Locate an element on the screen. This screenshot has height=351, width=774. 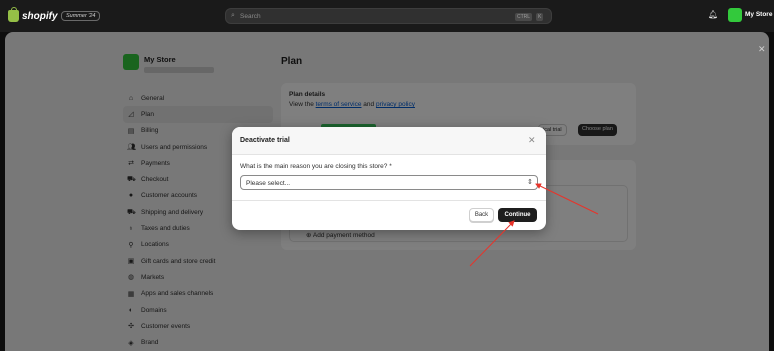
search-placeholder: Search is located at coordinates (250, 16).